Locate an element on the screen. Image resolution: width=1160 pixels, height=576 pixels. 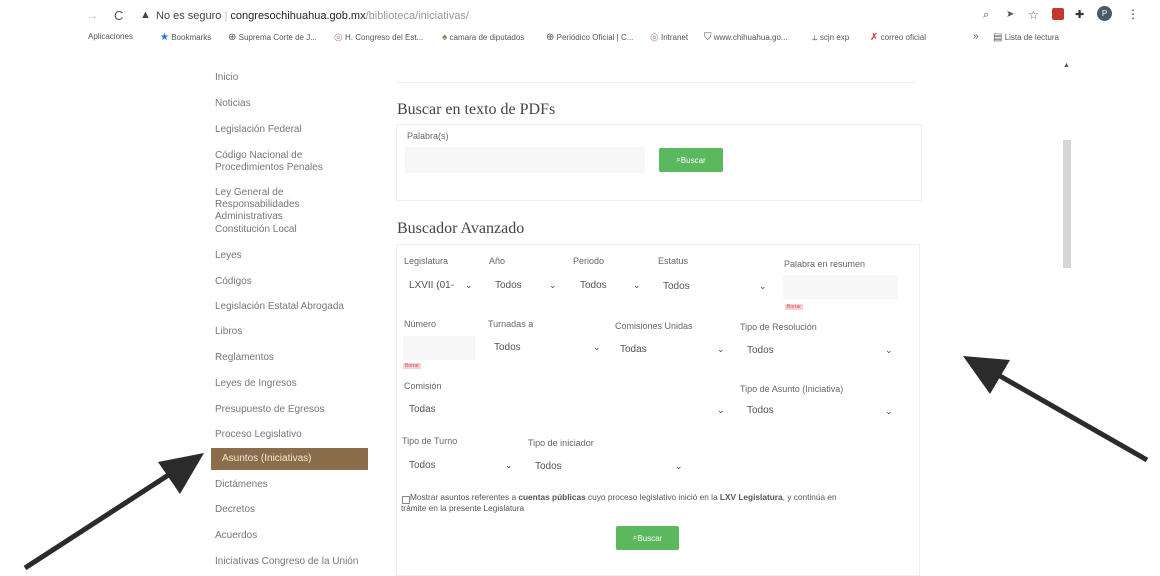
arrow-right-annotation is located at coordinates (1056, 409).